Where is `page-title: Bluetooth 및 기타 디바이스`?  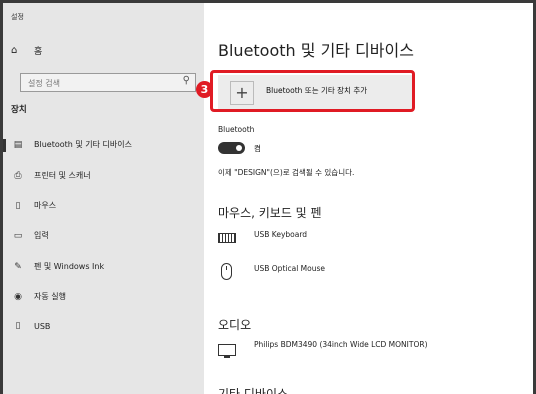 page-title: Bluetooth 및 기타 디바이스 is located at coordinates (316, 50).